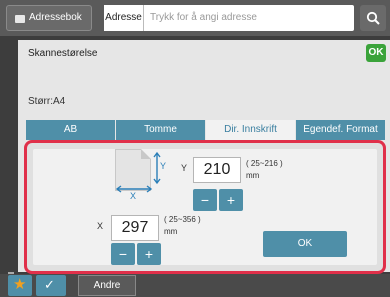 The width and height of the screenshot is (390, 297). I want to click on favorite-button: ★, so click(20, 285).